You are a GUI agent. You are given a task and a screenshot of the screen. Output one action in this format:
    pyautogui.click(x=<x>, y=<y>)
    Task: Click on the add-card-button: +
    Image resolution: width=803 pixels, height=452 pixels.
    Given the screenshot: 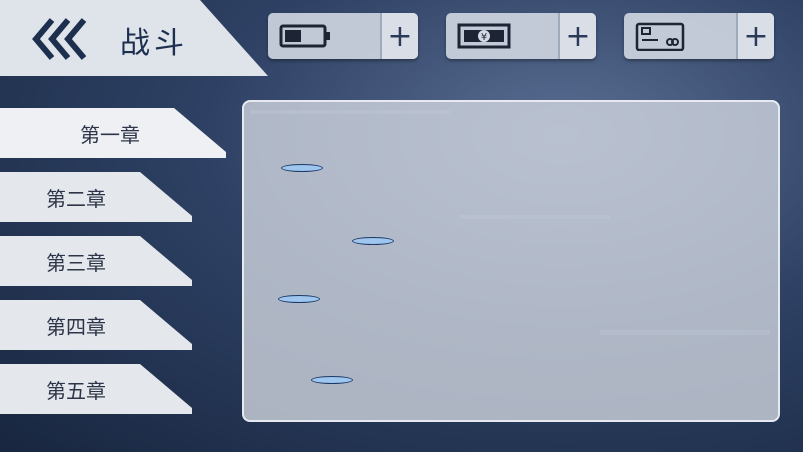 What is the action you would take?
    pyautogui.click(x=755, y=36)
    